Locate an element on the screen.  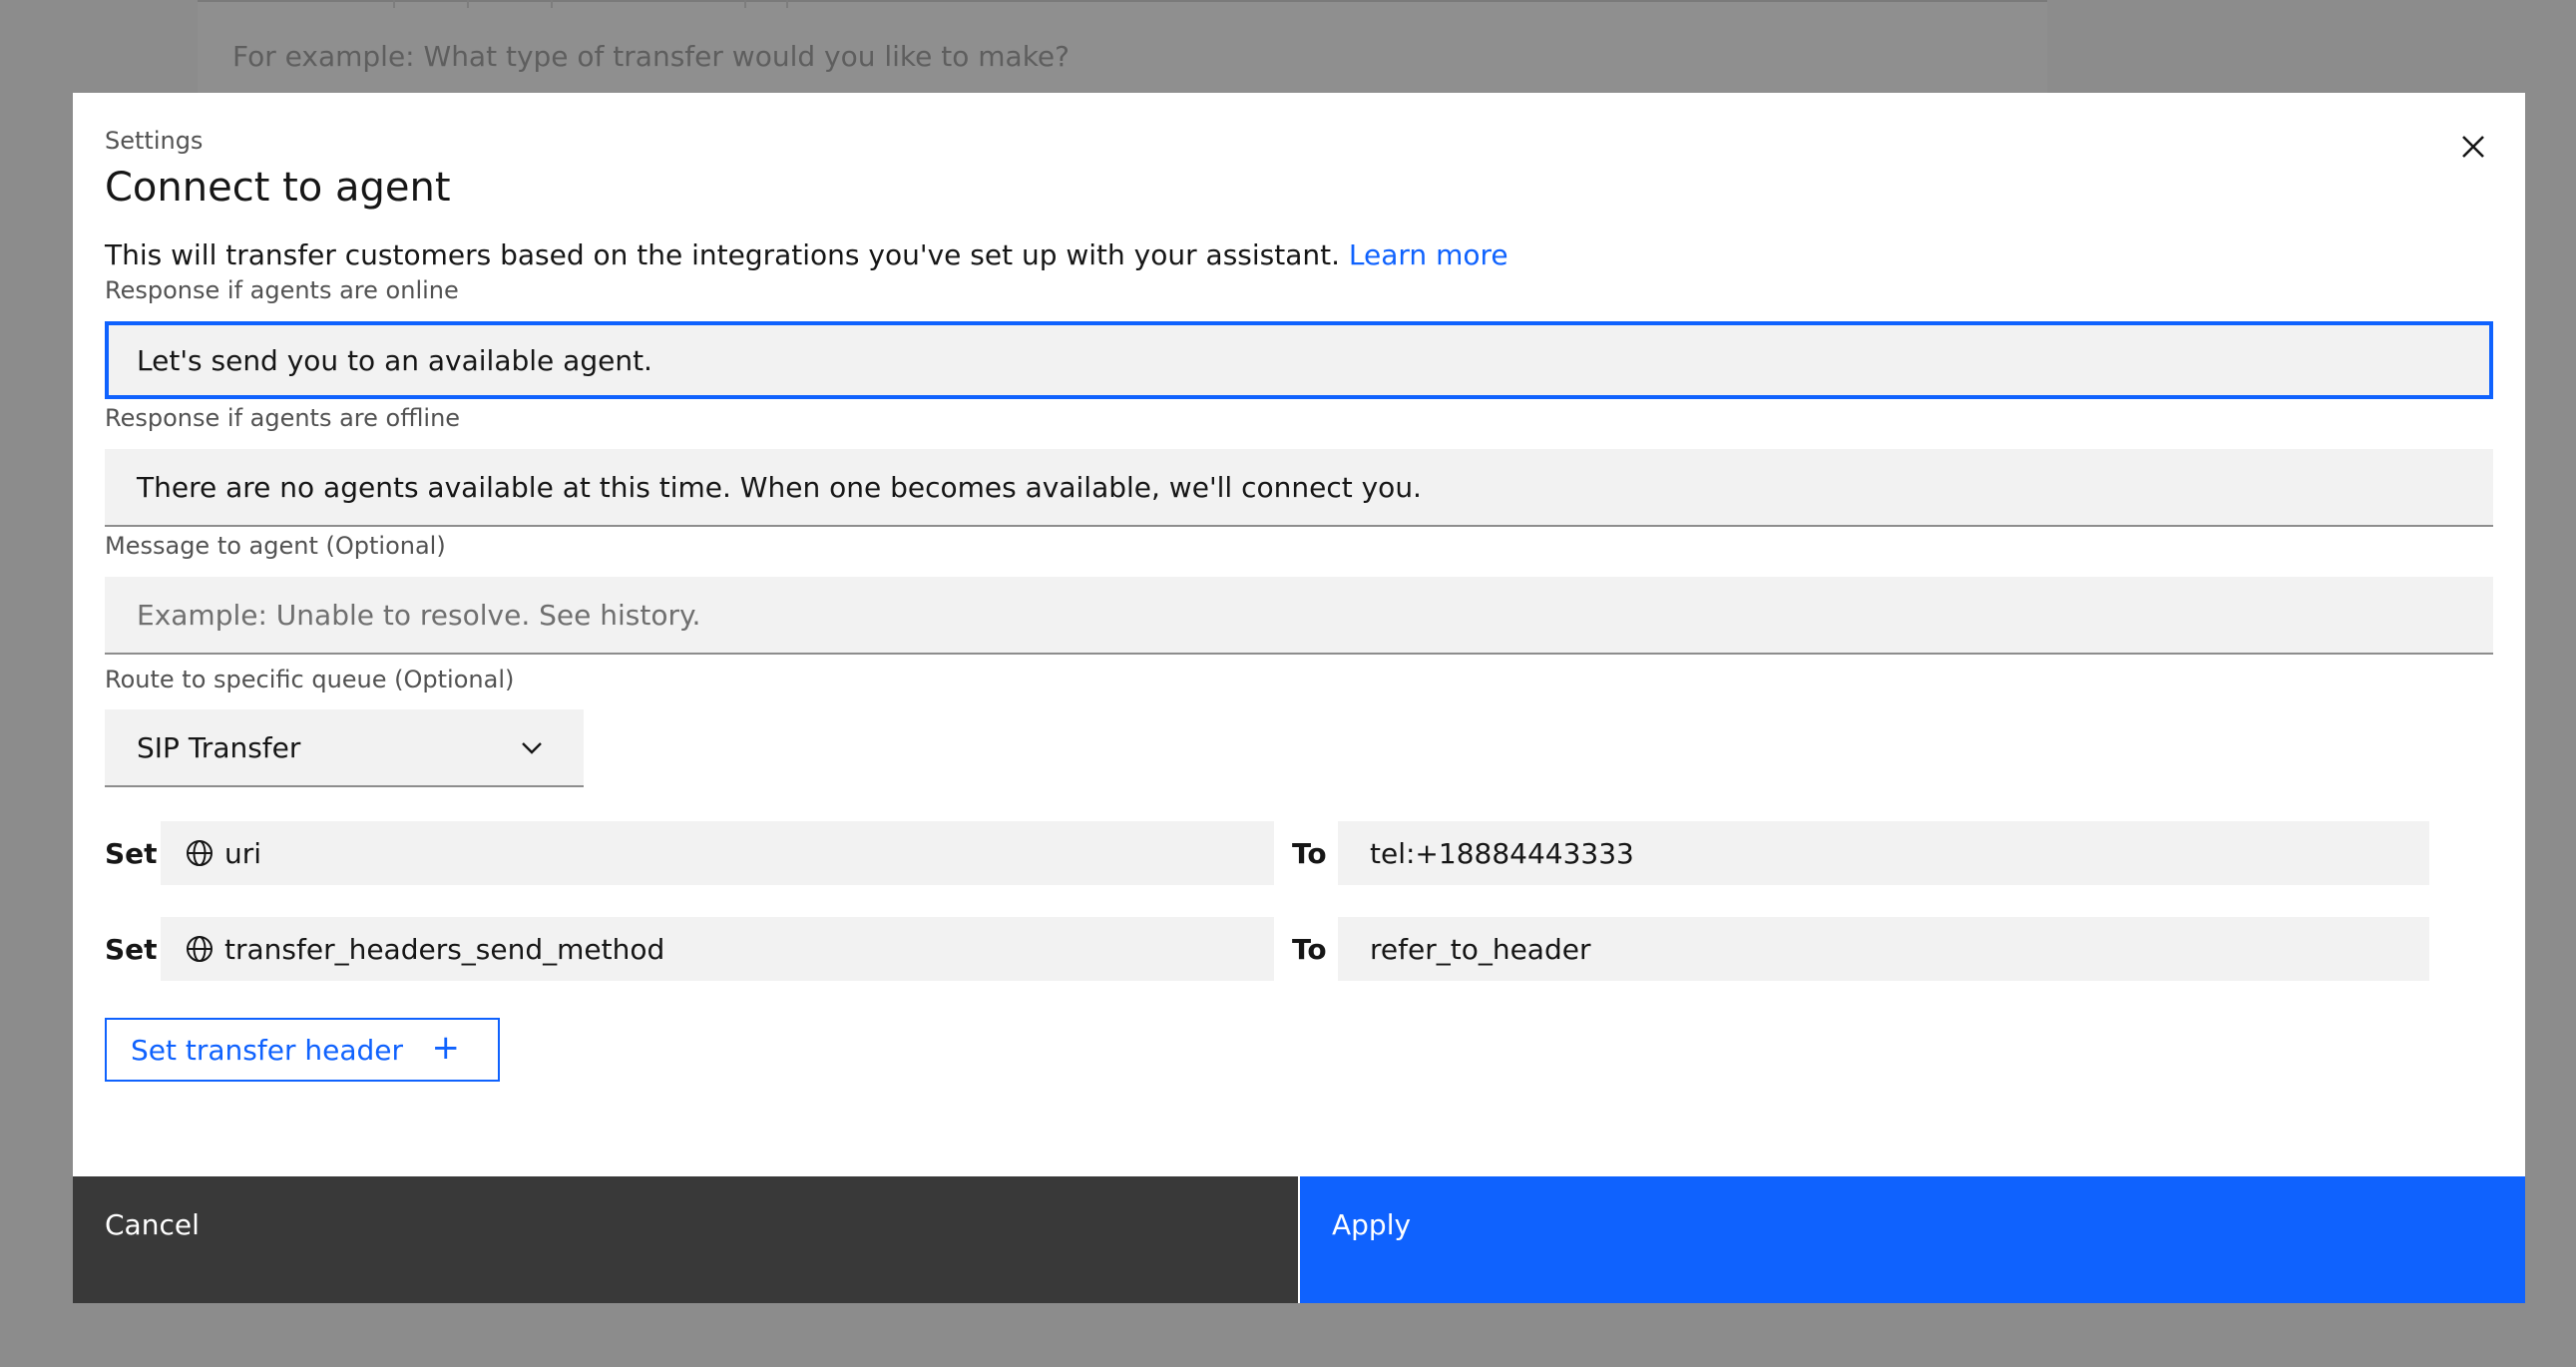
transfer-header-row: Set uri To tel:+18884443333 is located at coordinates (1302, 853).